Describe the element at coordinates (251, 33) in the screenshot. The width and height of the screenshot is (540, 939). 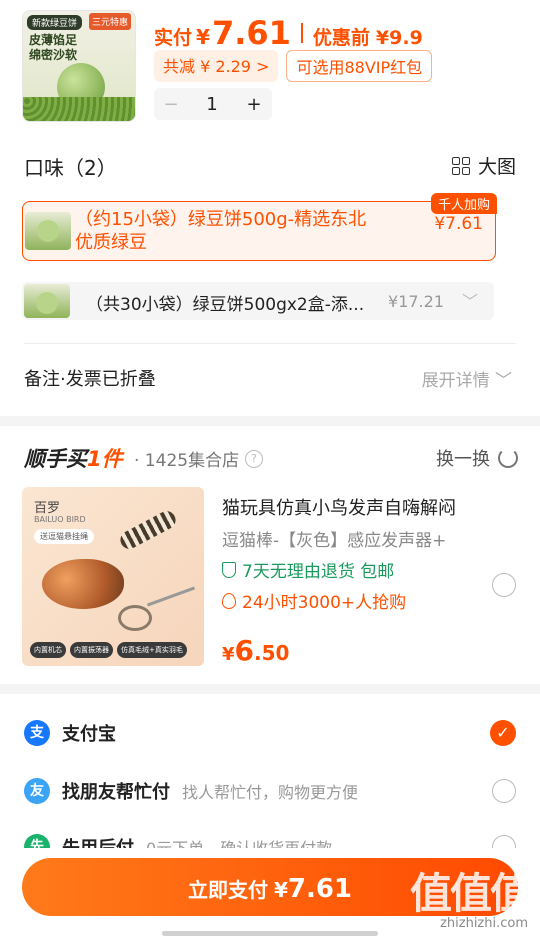
I see `price-value: 7.61` at that location.